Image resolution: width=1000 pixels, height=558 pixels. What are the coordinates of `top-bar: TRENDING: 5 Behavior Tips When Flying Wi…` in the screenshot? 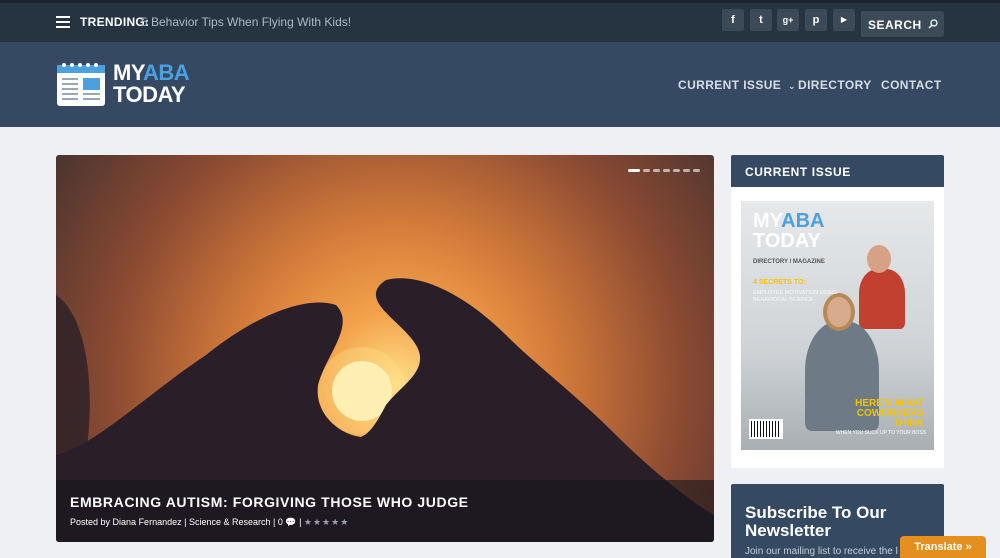 It's located at (500, 21).